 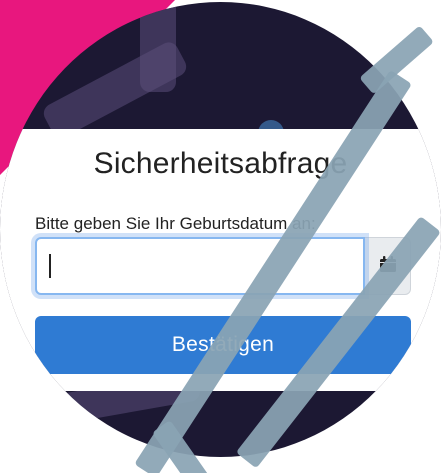 What do you see at coordinates (200, 266) in the screenshot?
I see `birthdate-input` at bounding box center [200, 266].